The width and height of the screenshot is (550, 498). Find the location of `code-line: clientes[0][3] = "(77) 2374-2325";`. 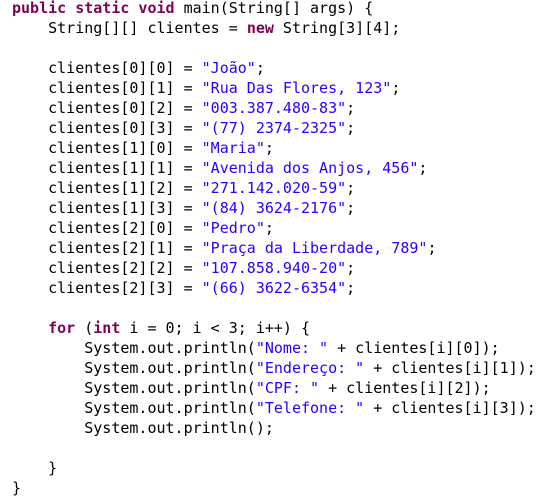

code-line: clientes[0][3] = "(77) 2374-2325"; is located at coordinates (274, 128).